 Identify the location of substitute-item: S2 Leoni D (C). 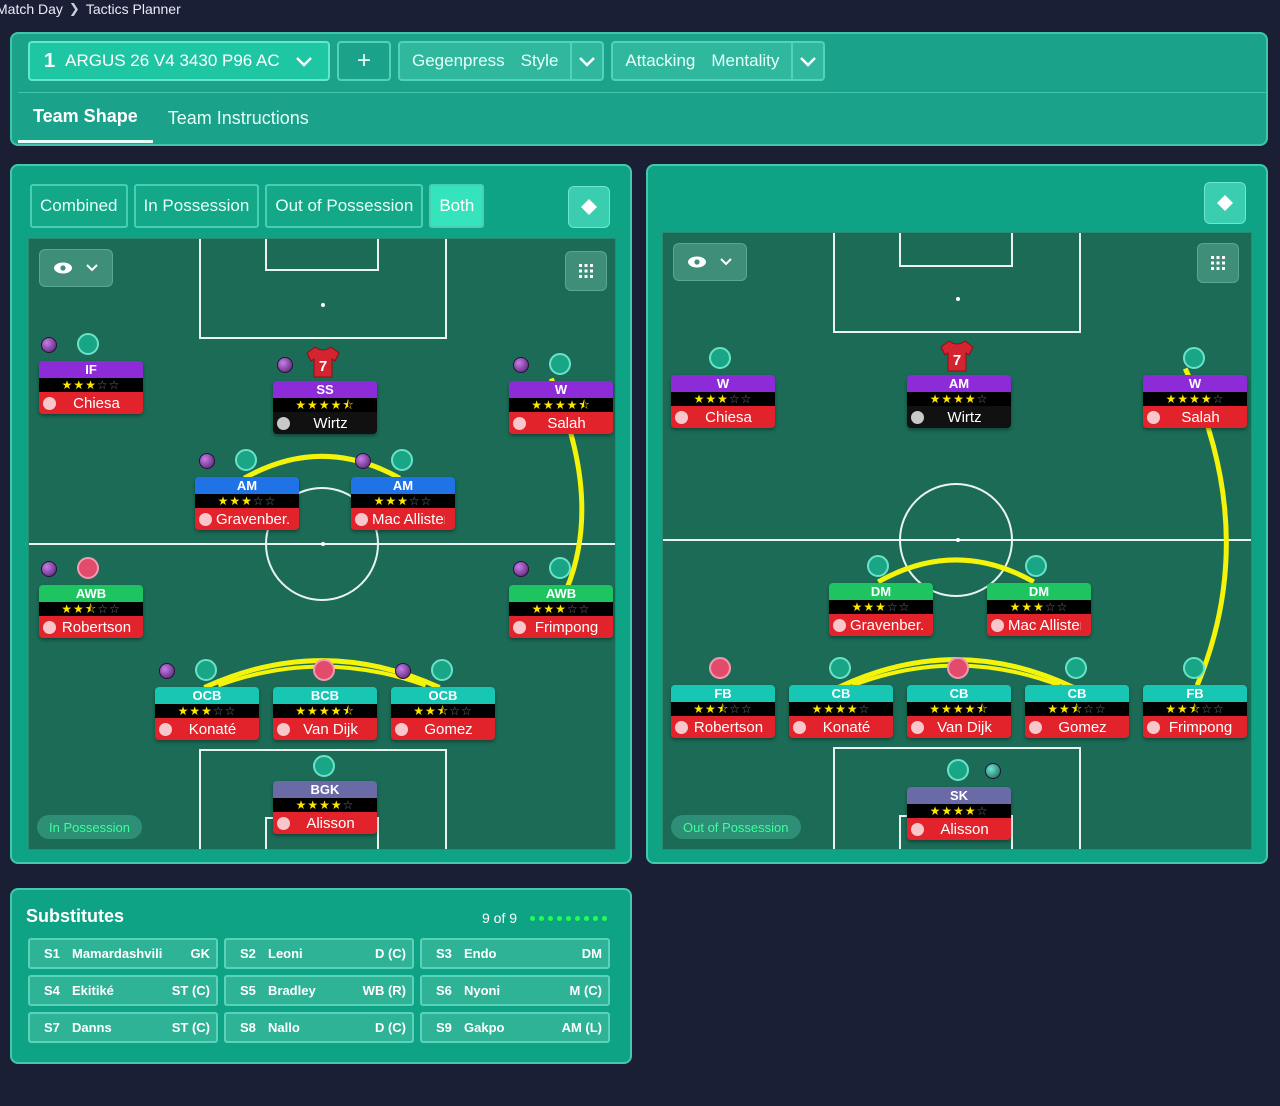
(319, 953).